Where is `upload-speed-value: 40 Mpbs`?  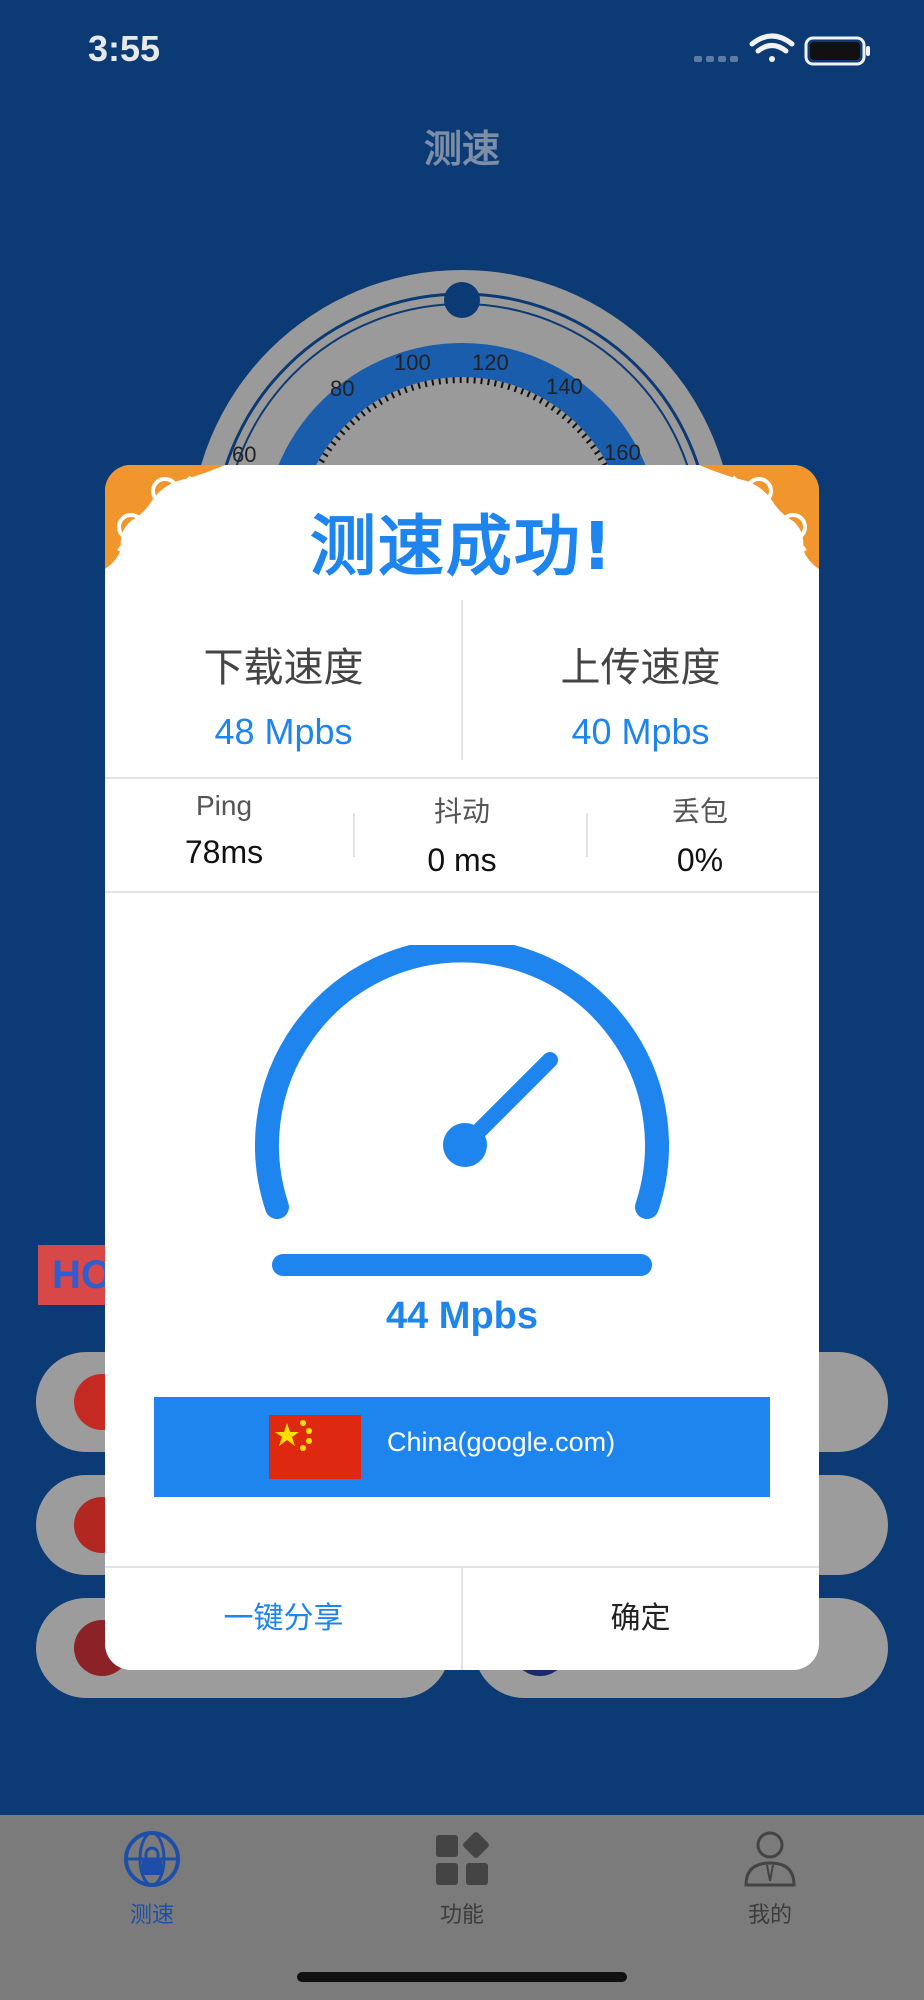
upload-speed-value: 40 Mpbs is located at coordinates (640, 731).